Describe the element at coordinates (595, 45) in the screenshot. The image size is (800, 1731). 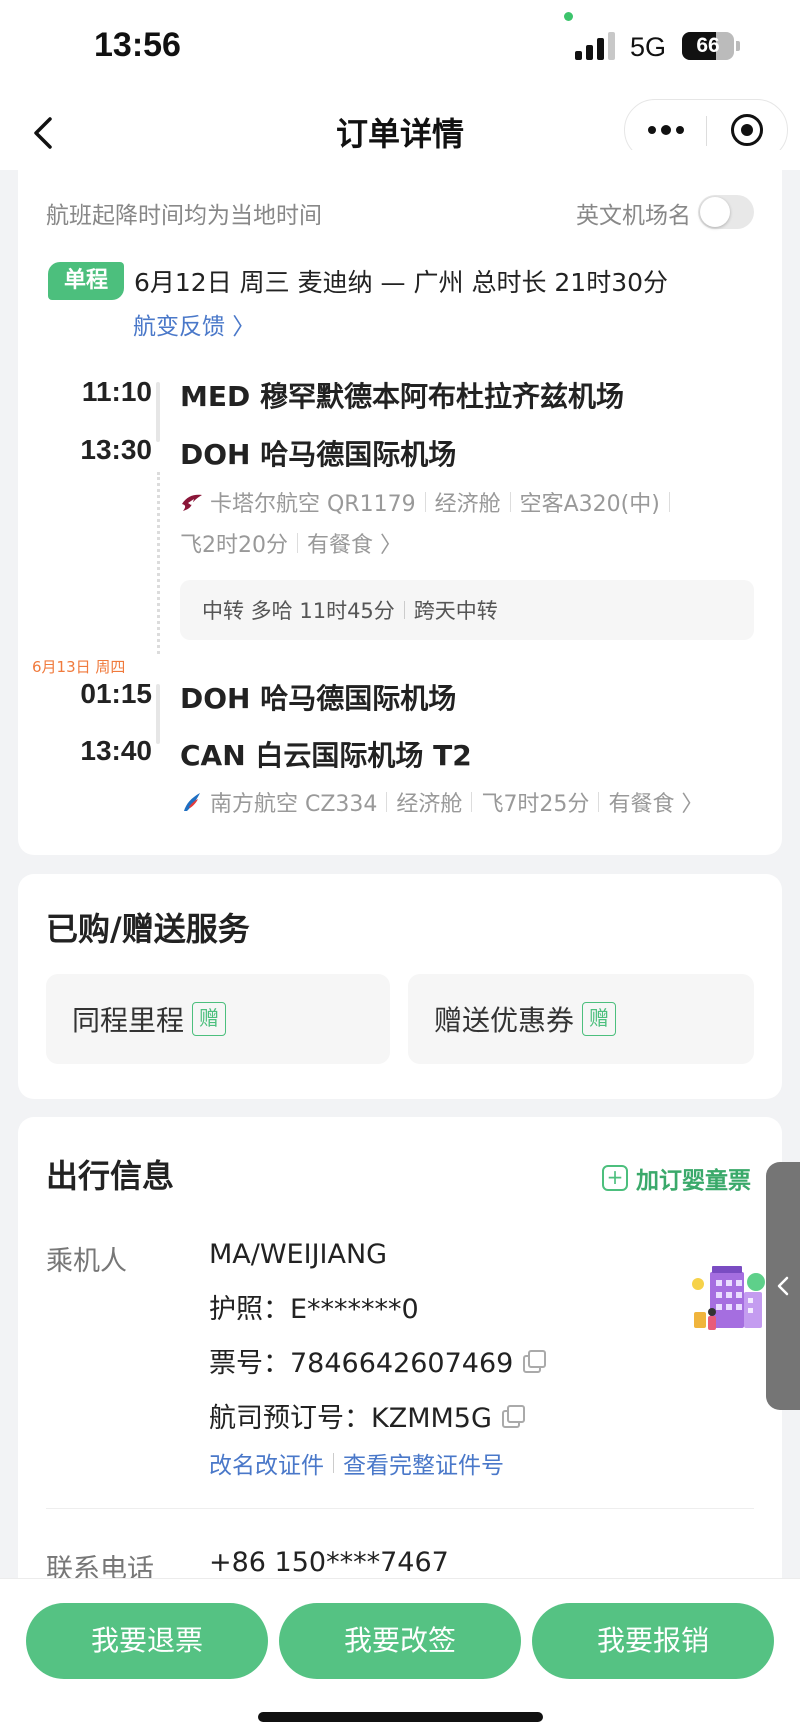
I see `signal-icon` at that location.